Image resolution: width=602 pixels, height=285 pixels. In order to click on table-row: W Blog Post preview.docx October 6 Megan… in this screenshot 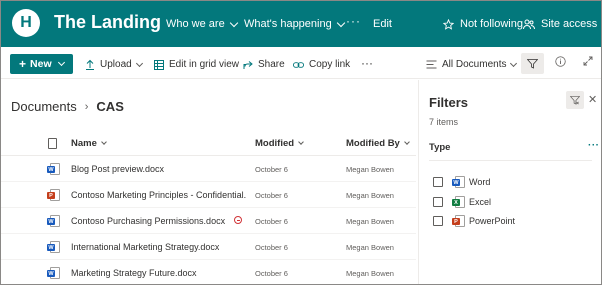, I will do `click(208, 169)`.